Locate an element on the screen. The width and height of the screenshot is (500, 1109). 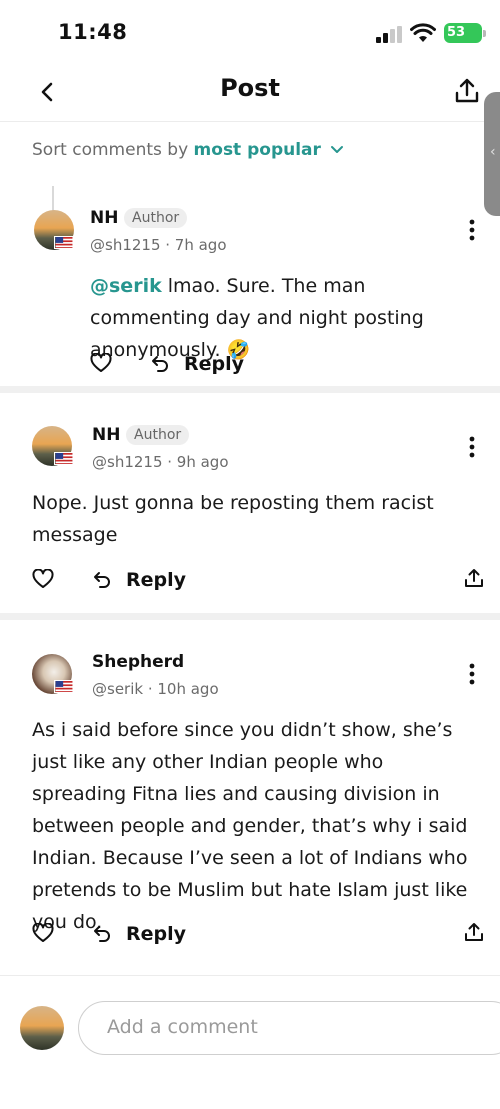
comment-meta: @serik · 10h ago is located at coordinates (155, 689).